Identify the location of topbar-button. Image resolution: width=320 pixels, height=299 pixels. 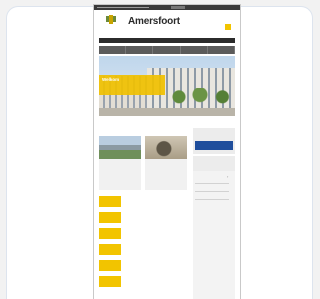
(178, 7).